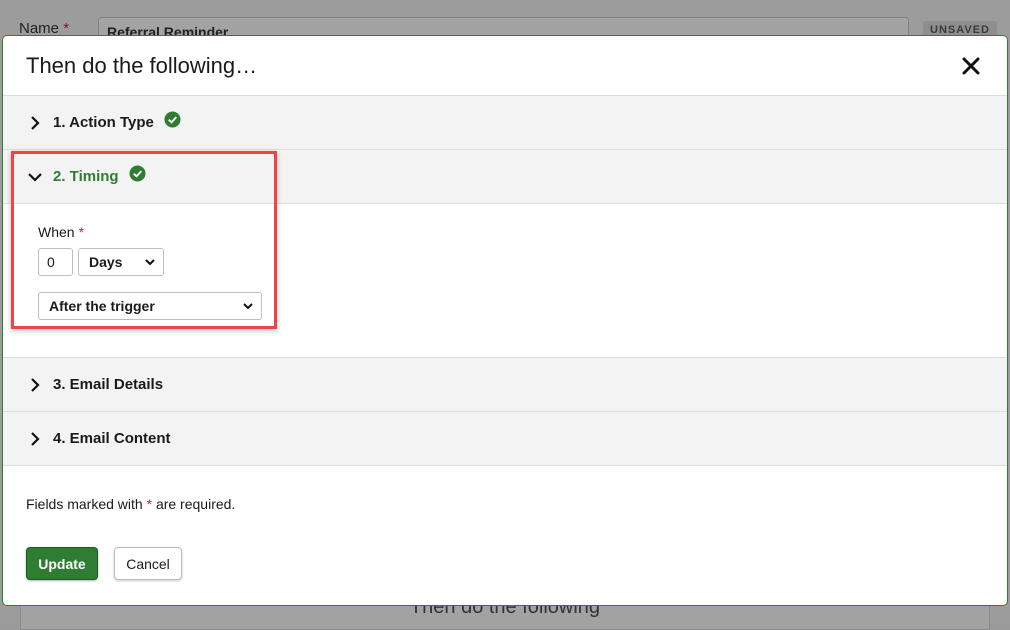 This screenshot has height=630, width=1010. What do you see at coordinates (103, 122) in the screenshot?
I see `section-title: 1. Action Type` at bounding box center [103, 122].